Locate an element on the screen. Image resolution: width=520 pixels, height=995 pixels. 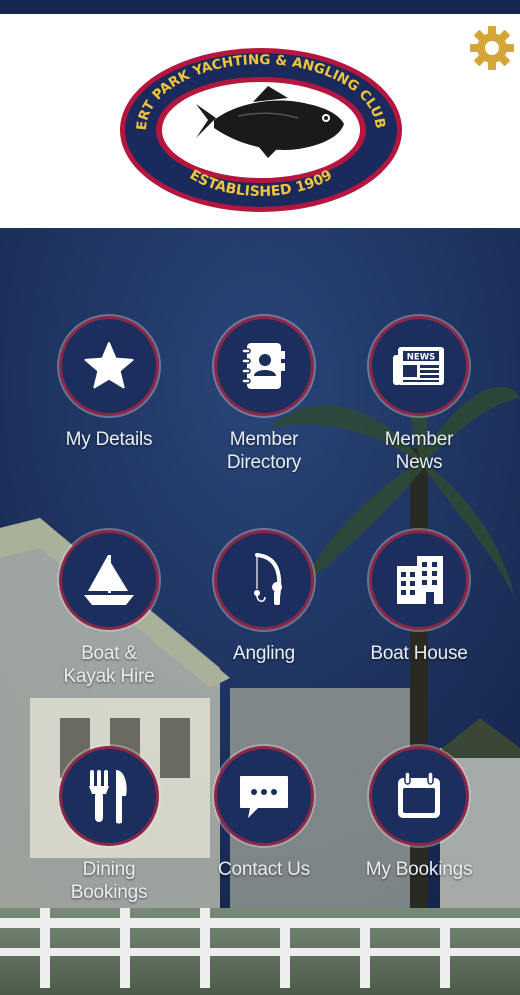
gear-icon is located at coordinates (492, 48).